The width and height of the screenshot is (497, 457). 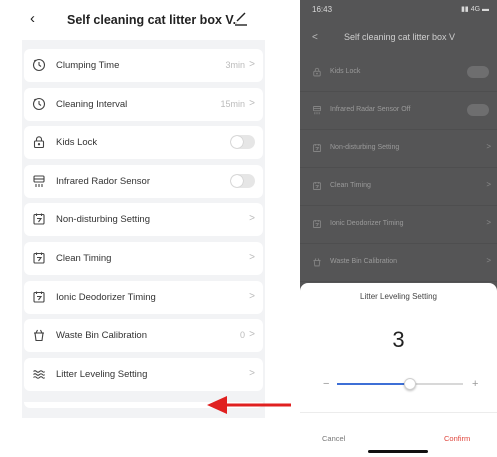 I want to click on settings-row-dimmed: Ionic Deodorizer Timing >, so click(x=398, y=225).